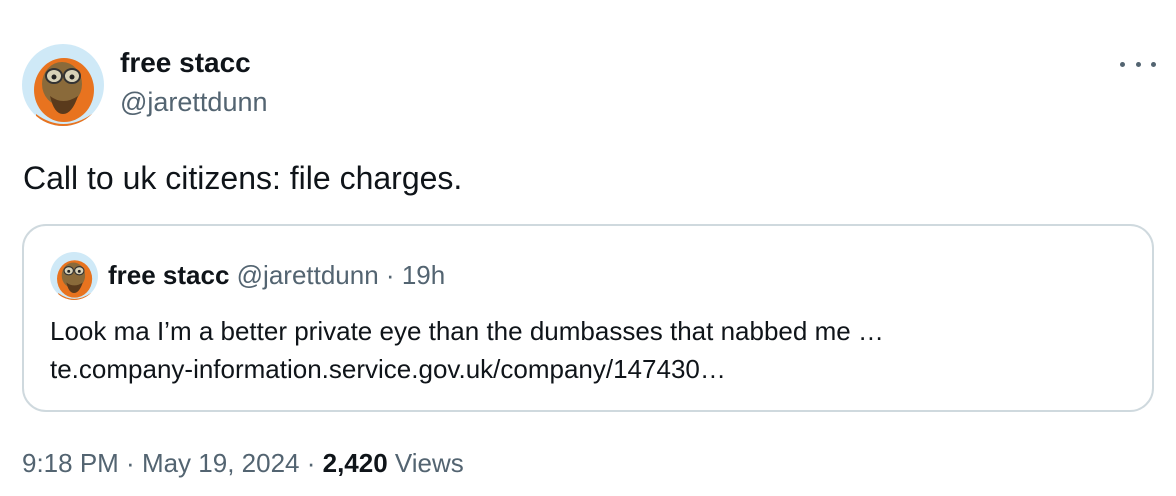 This screenshot has width=1176, height=496. I want to click on quoted-header: free stacc @jarettdunn · 19h, so click(276, 275).